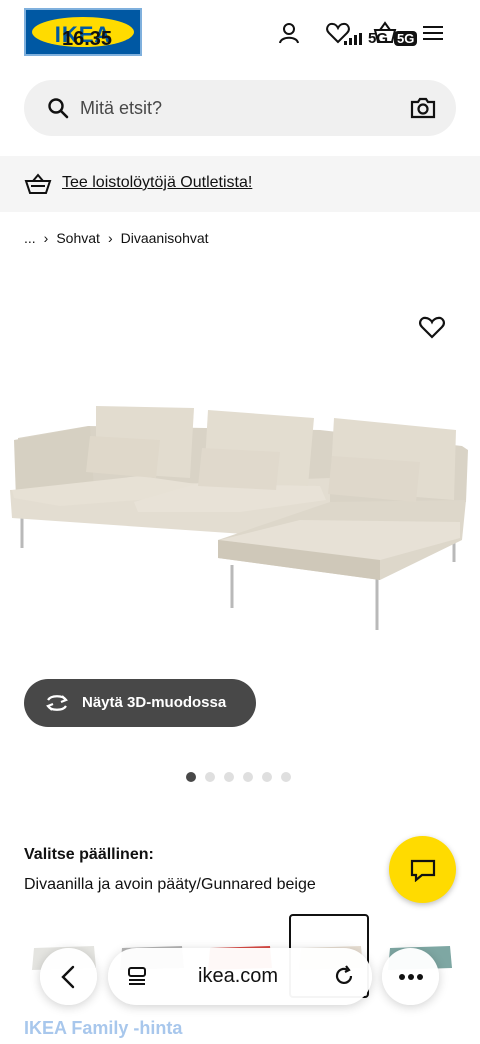  I want to click on breadcrumb: ... › Sohvat › Divaanisohvat, so click(116, 238).